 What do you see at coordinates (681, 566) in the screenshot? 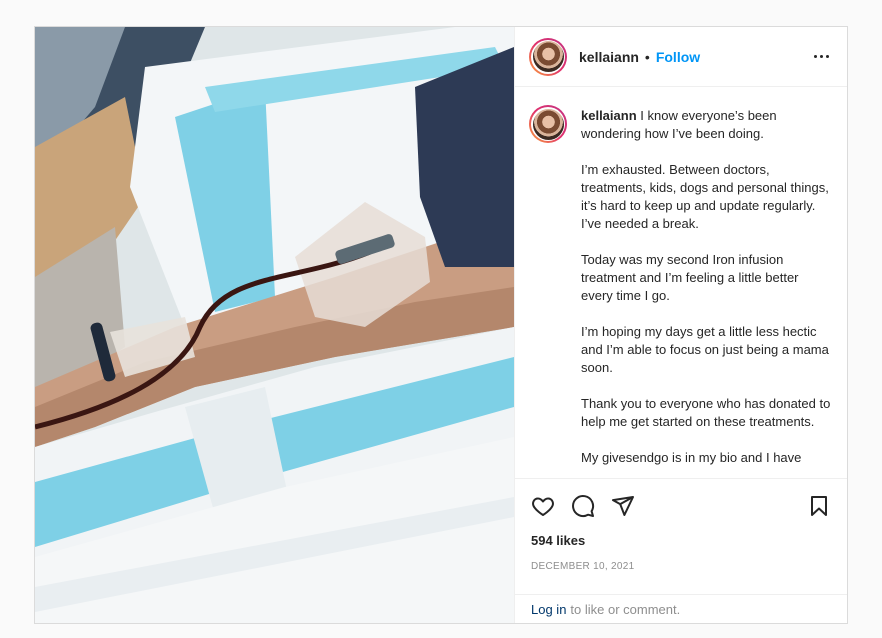
I see `post-date: December 10, 2021` at bounding box center [681, 566].